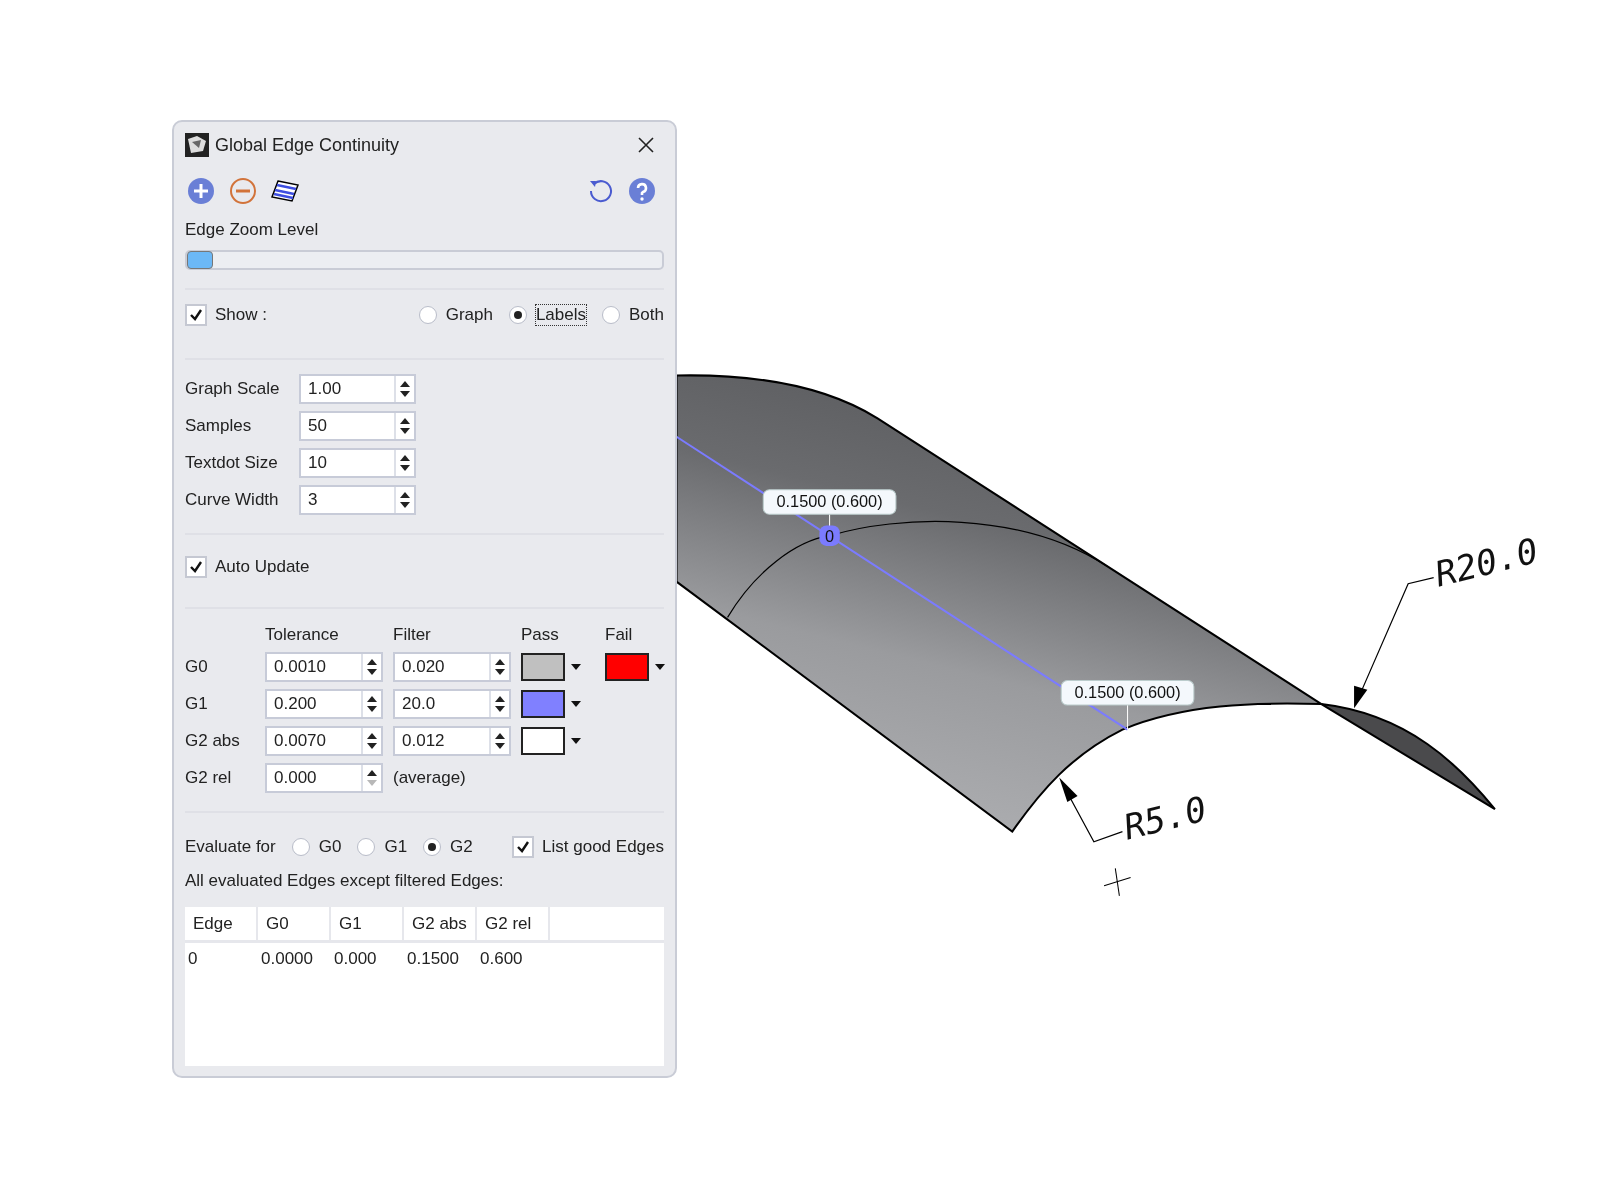 The height and width of the screenshot is (1200, 1600). I want to click on number-field: 10, so click(357, 463).